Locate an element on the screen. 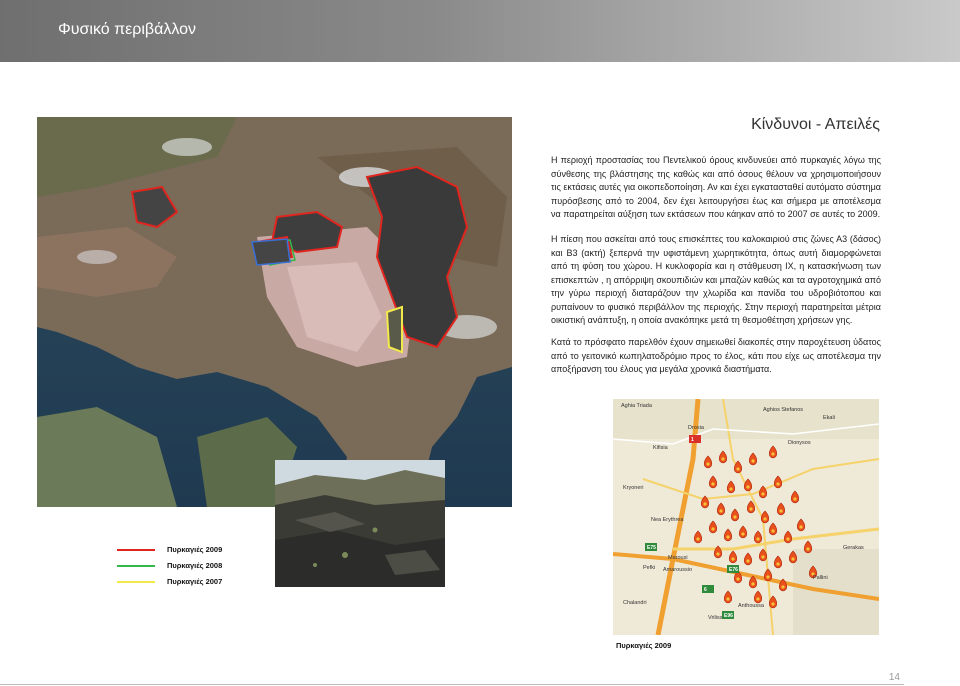 The height and width of the screenshot is (686, 960). page-number: 14 is located at coordinates (894, 677).